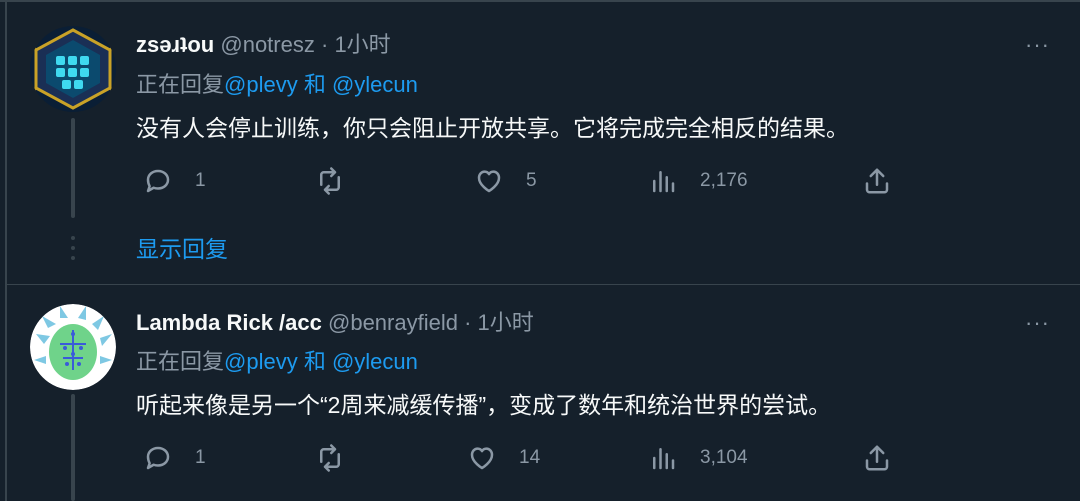  Describe the element at coordinates (531, 180) in the screenshot. I see `like-count: 5` at that location.